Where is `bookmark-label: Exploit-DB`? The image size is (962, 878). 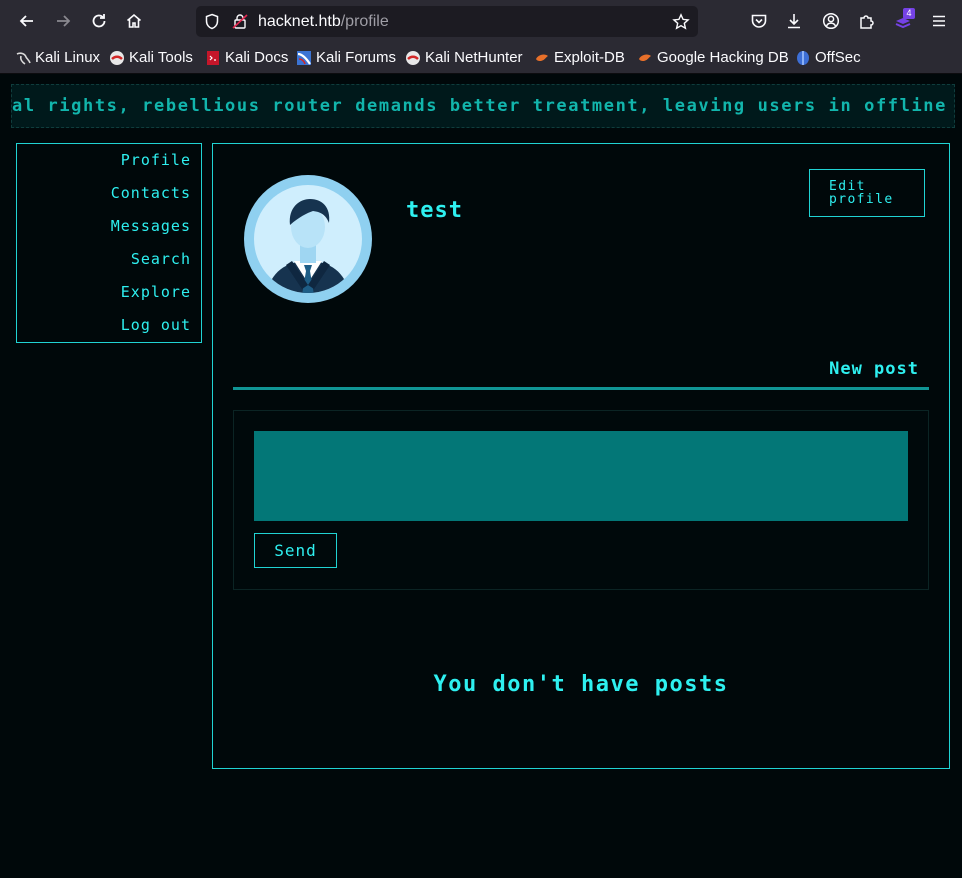 bookmark-label: Exploit-DB is located at coordinates (589, 57).